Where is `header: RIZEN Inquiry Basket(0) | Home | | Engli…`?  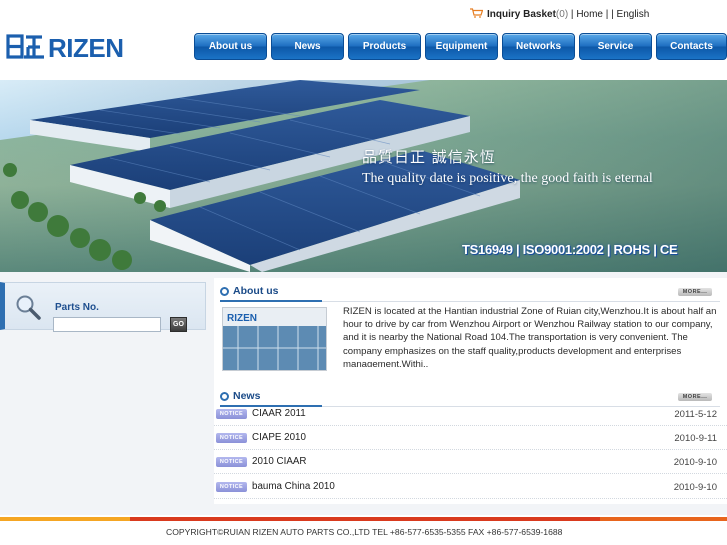
header: RIZEN Inquiry Basket(0) | Home | | Engli… is located at coordinates (363, 40).